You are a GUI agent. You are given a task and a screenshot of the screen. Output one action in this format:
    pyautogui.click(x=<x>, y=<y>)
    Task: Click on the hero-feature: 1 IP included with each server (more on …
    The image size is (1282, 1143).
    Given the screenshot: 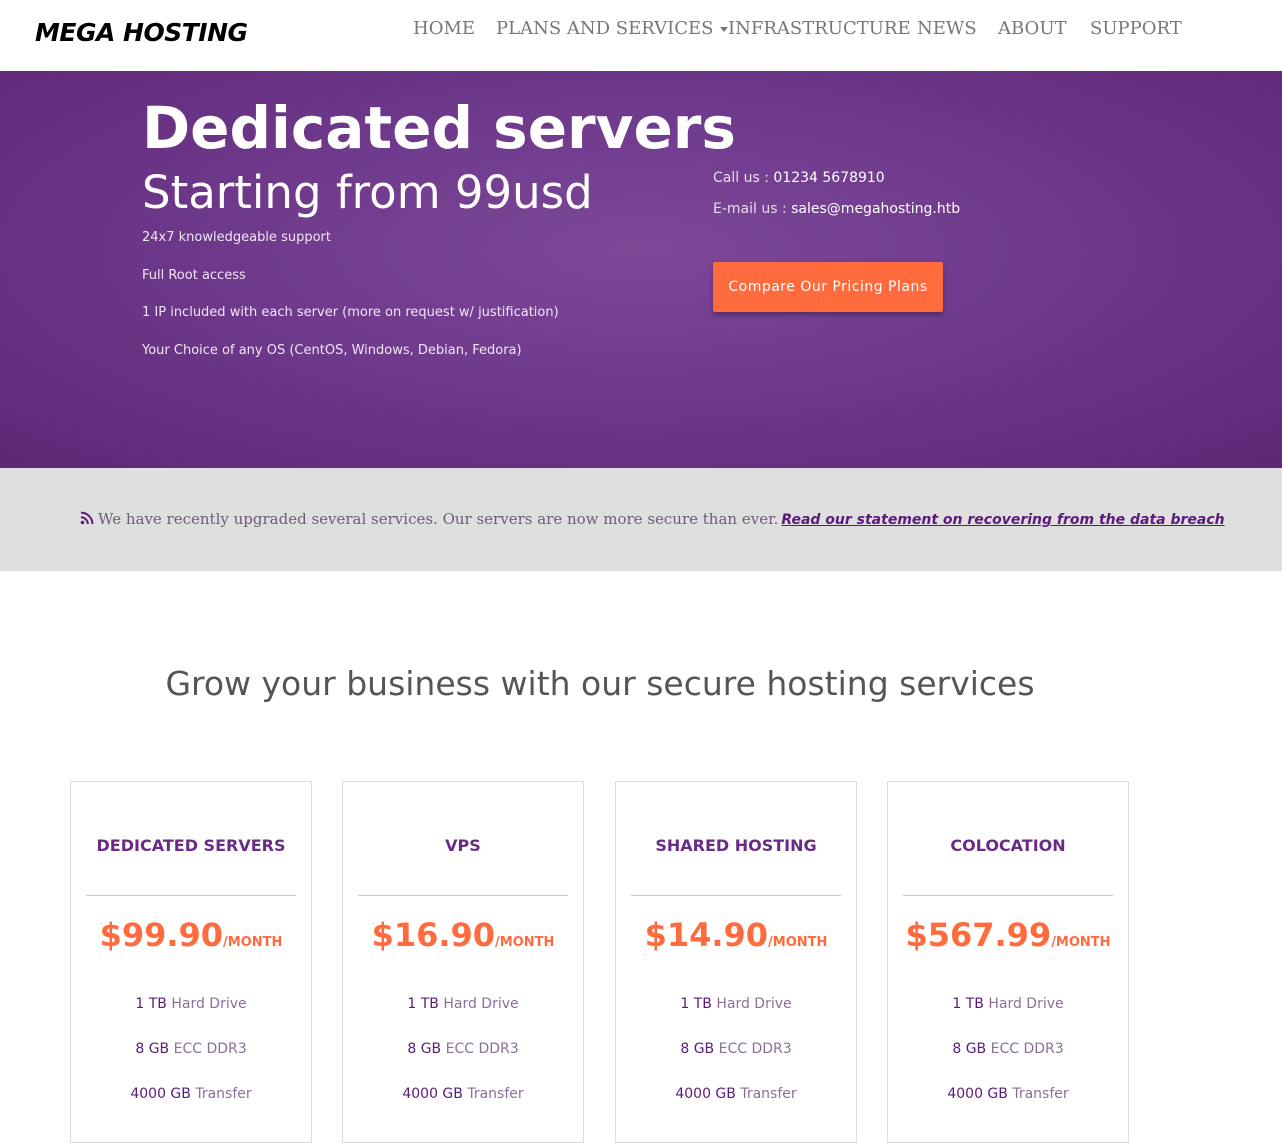 What is the action you would take?
    pyautogui.click(x=350, y=312)
    